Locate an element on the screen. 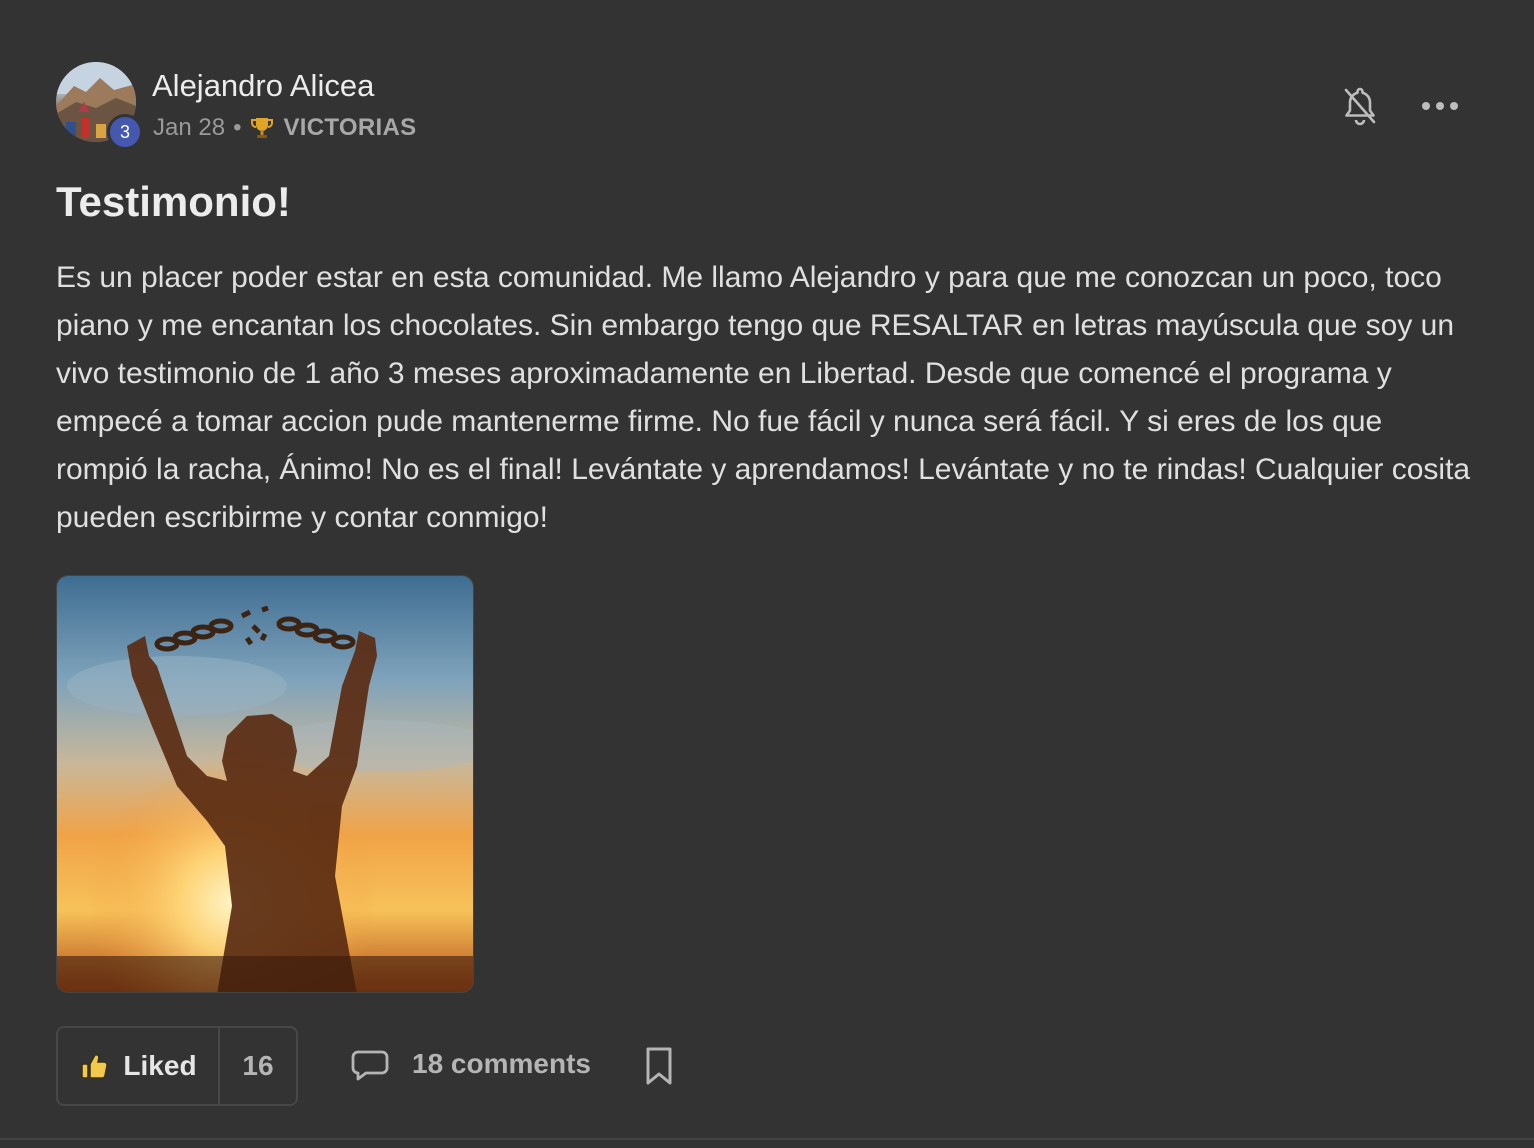 This screenshot has width=1534, height=1148. like-count: 16 is located at coordinates (258, 1066).